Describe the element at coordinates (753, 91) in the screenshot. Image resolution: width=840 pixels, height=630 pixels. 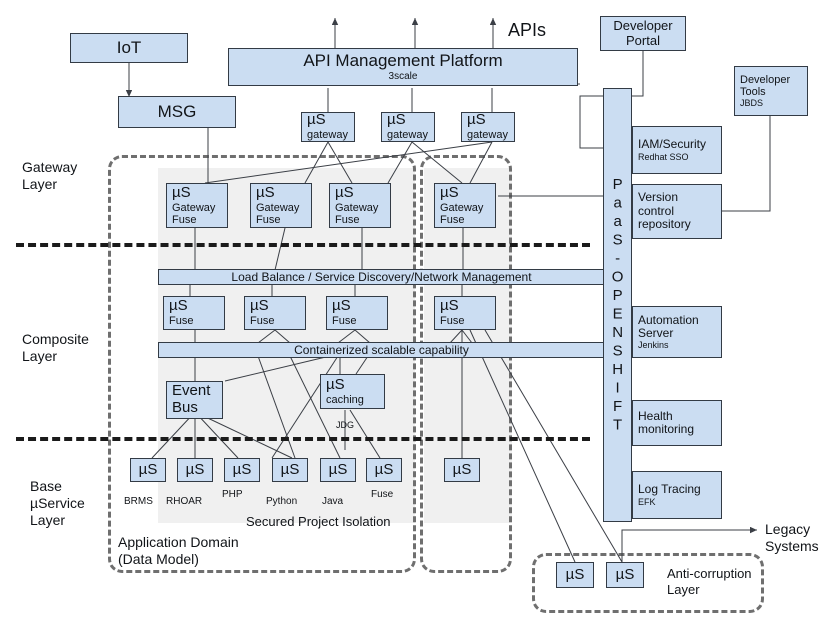
I see `developer-tools-line2: Tools` at that location.